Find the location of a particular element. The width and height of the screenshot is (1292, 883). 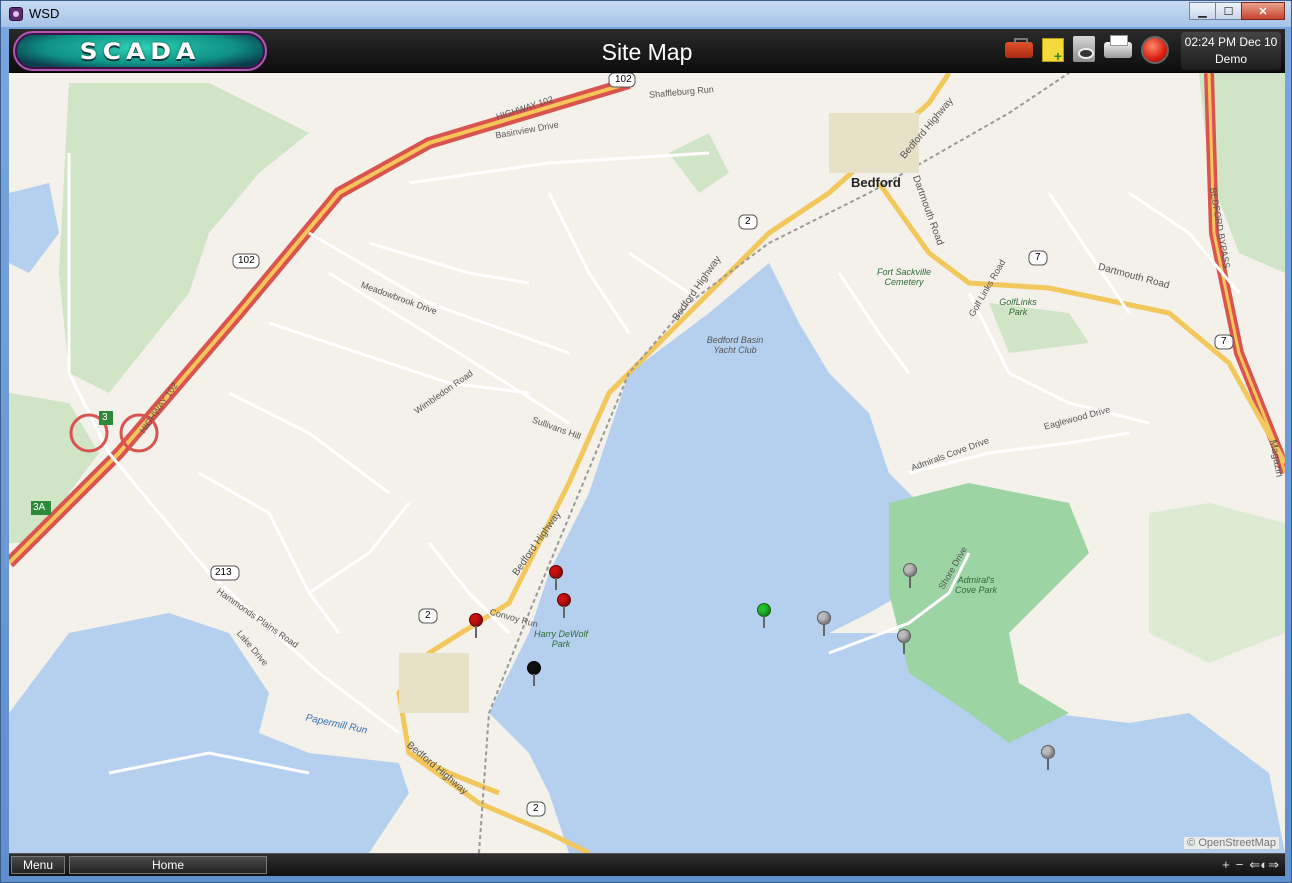

exit-3-sign: 3 is located at coordinates (105, 417).